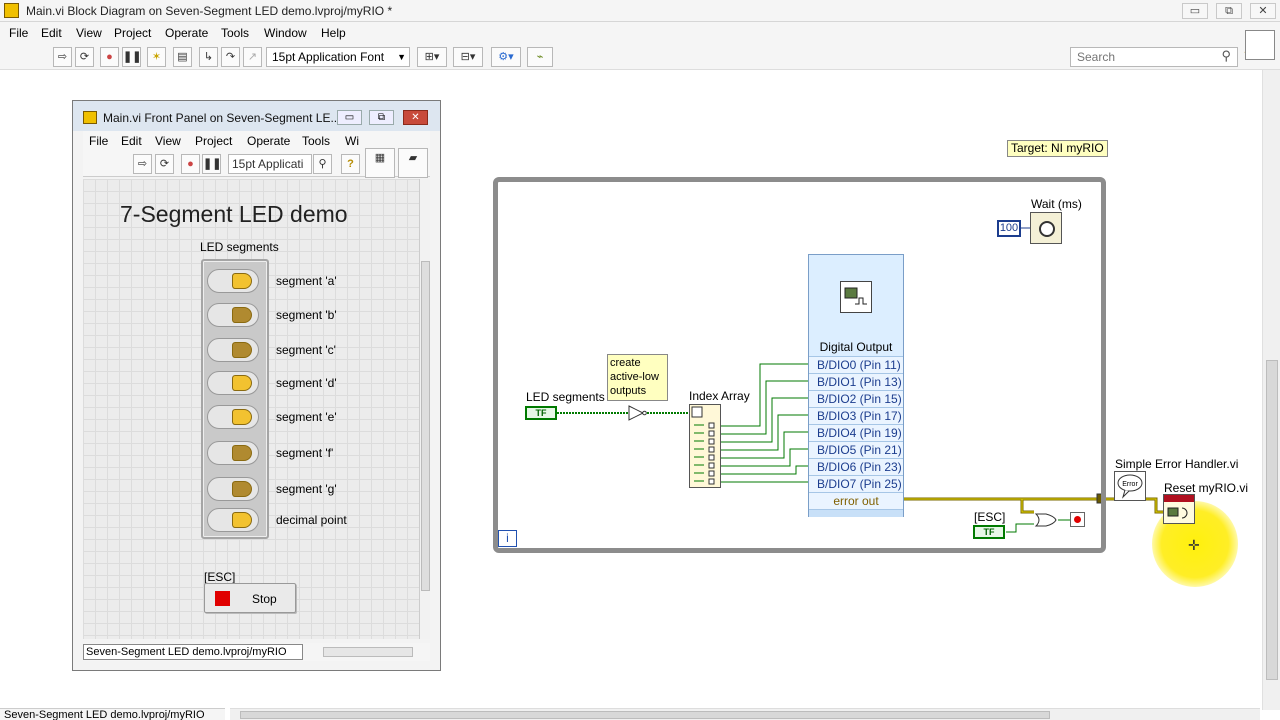  Describe the element at coordinates (645, 715) in the screenshot. I see `hscroll-thumb` at that location.